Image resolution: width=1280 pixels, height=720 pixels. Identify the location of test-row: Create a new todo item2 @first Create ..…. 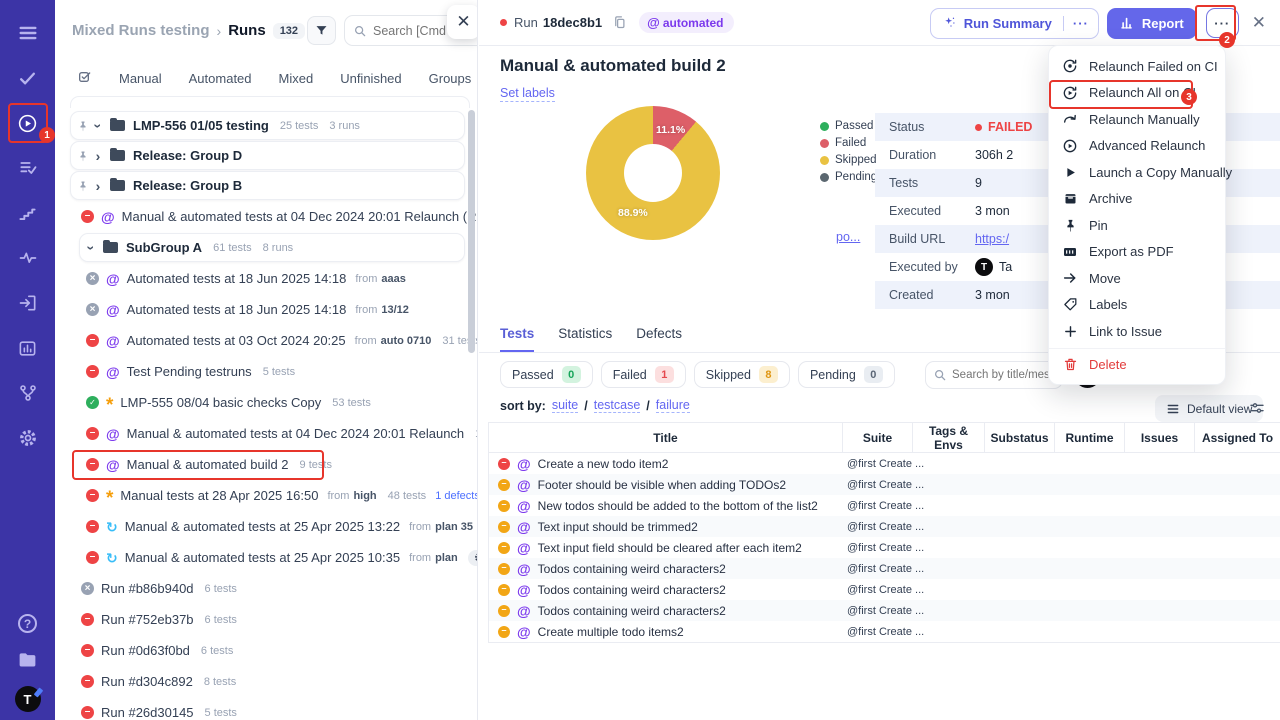
(884, 463).